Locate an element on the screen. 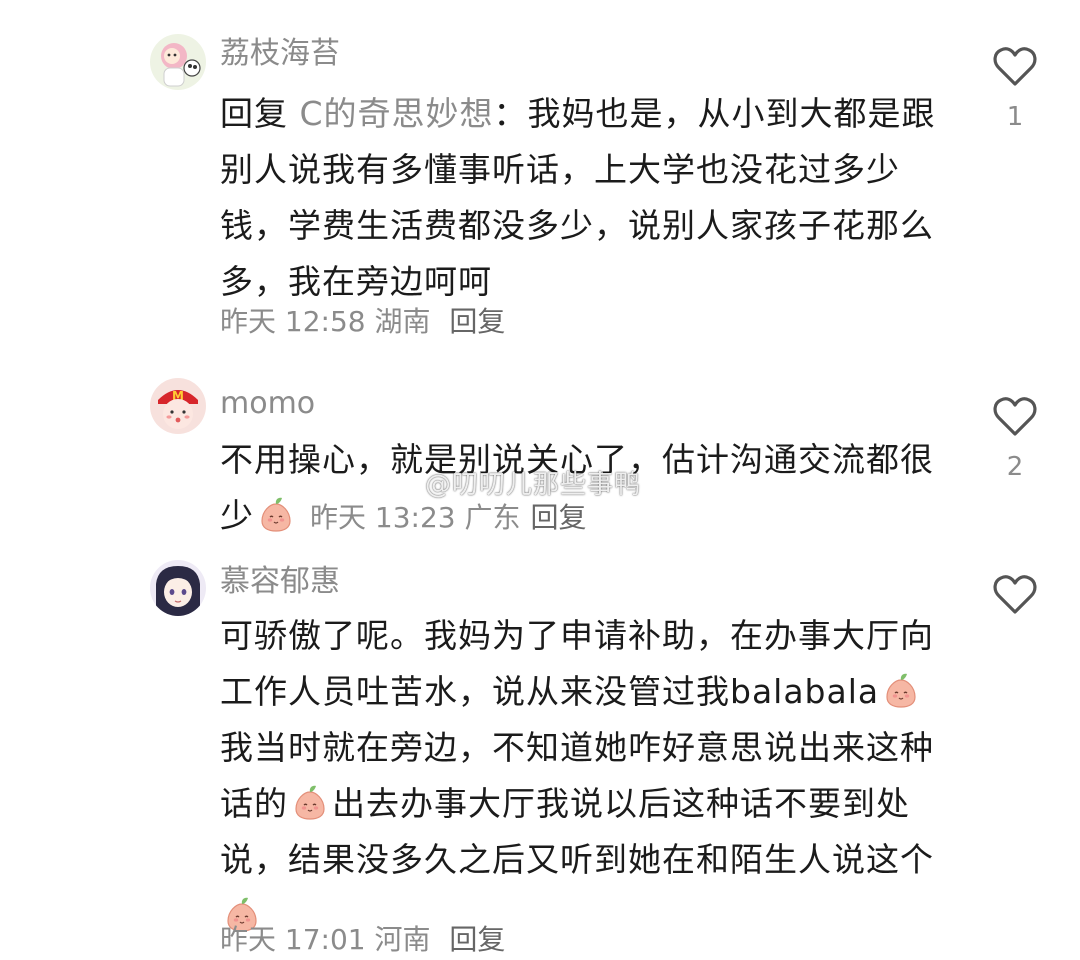 The width and height of the screenshot is (1080, 960). timestamp: 昨天 12:58 is located at coordinates (293, 321).